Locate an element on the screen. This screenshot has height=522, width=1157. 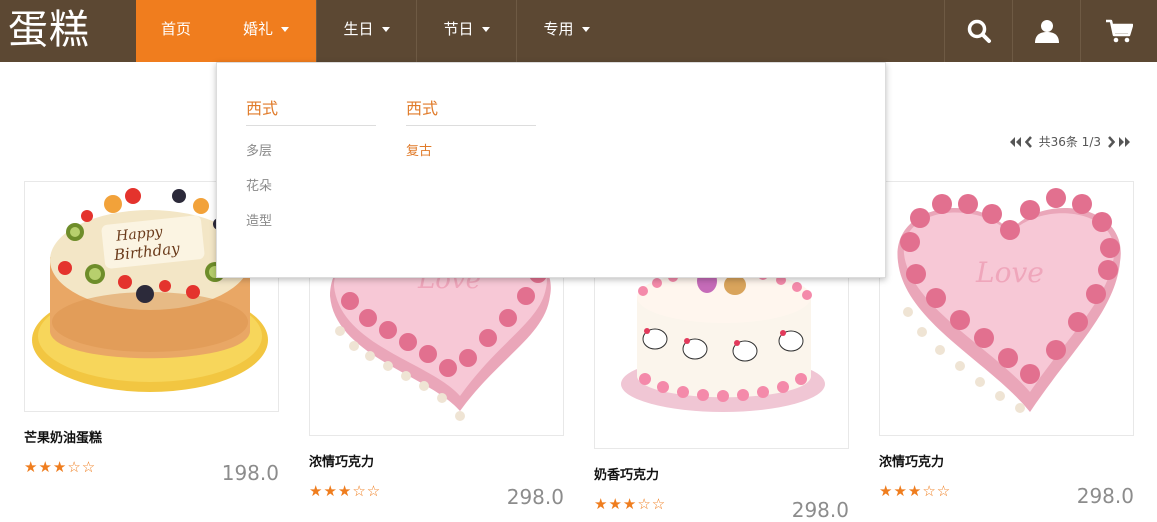
cart-icon is located at coordinates (1119, 31).